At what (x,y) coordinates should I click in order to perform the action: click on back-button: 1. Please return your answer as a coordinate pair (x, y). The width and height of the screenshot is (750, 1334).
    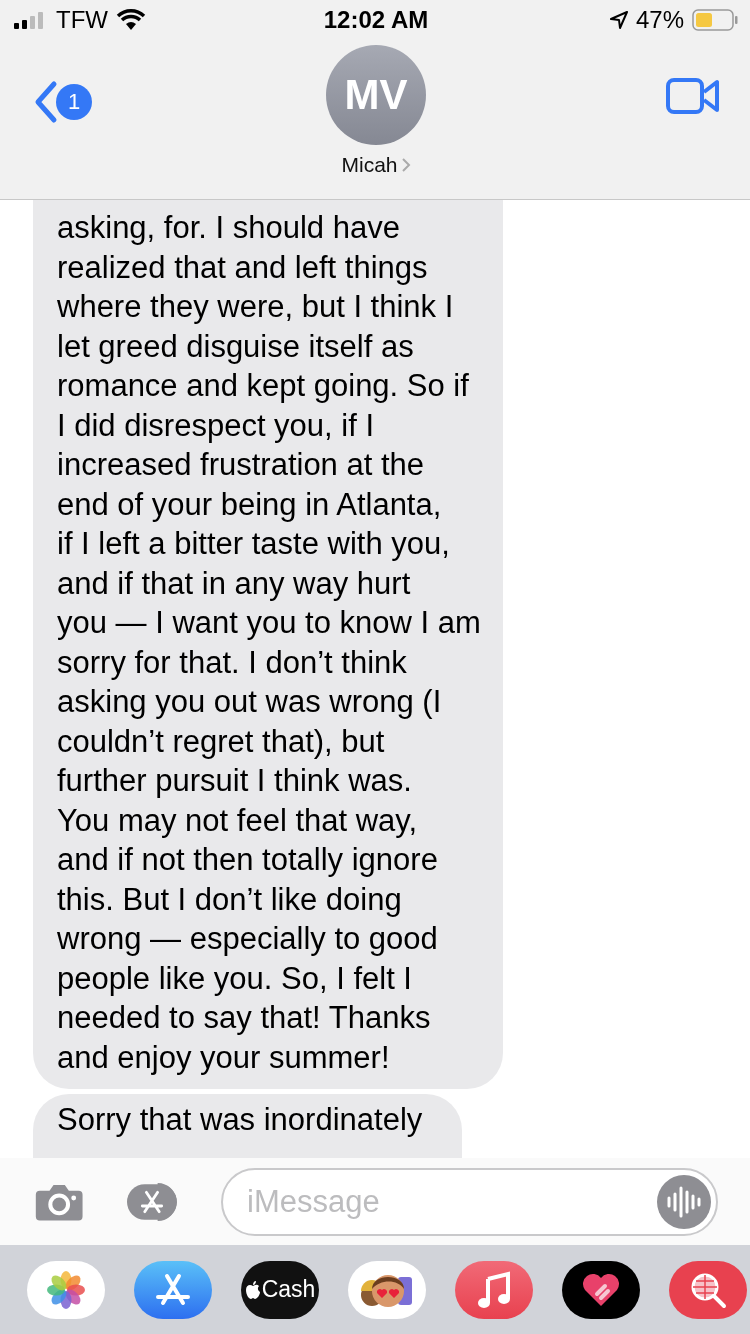
    Looking at the image, I should click on (82, 102).